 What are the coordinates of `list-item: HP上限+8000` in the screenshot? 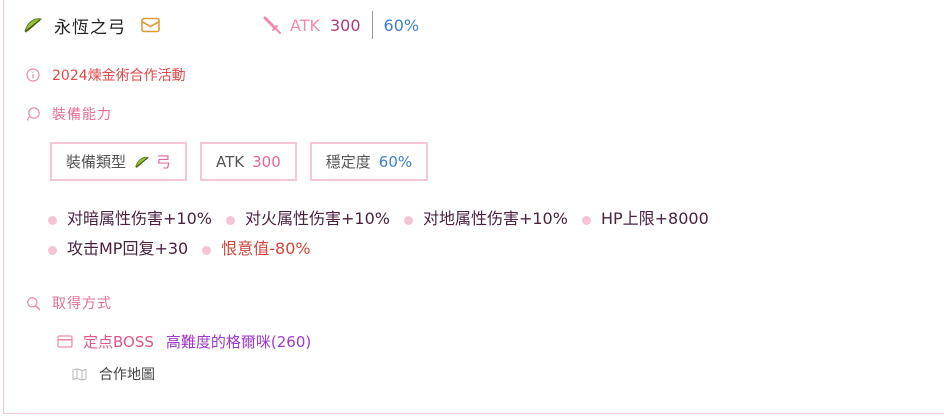 It's located at (645, 217).